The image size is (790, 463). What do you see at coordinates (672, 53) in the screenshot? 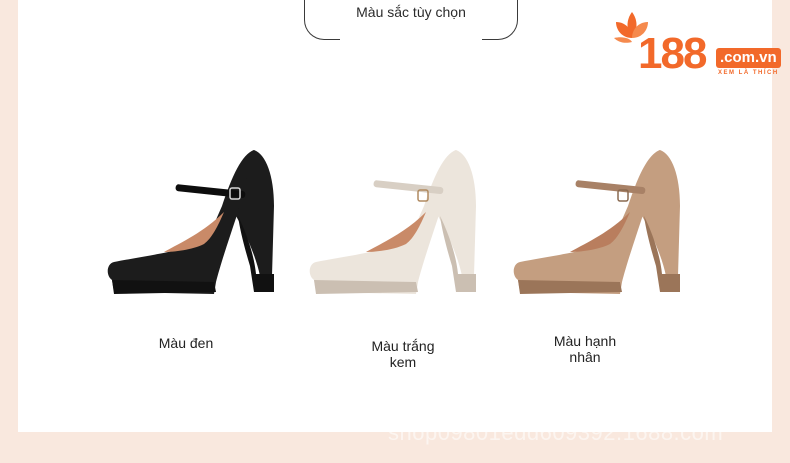
I see `logo-number: 188` at bounding box center [672, 53].